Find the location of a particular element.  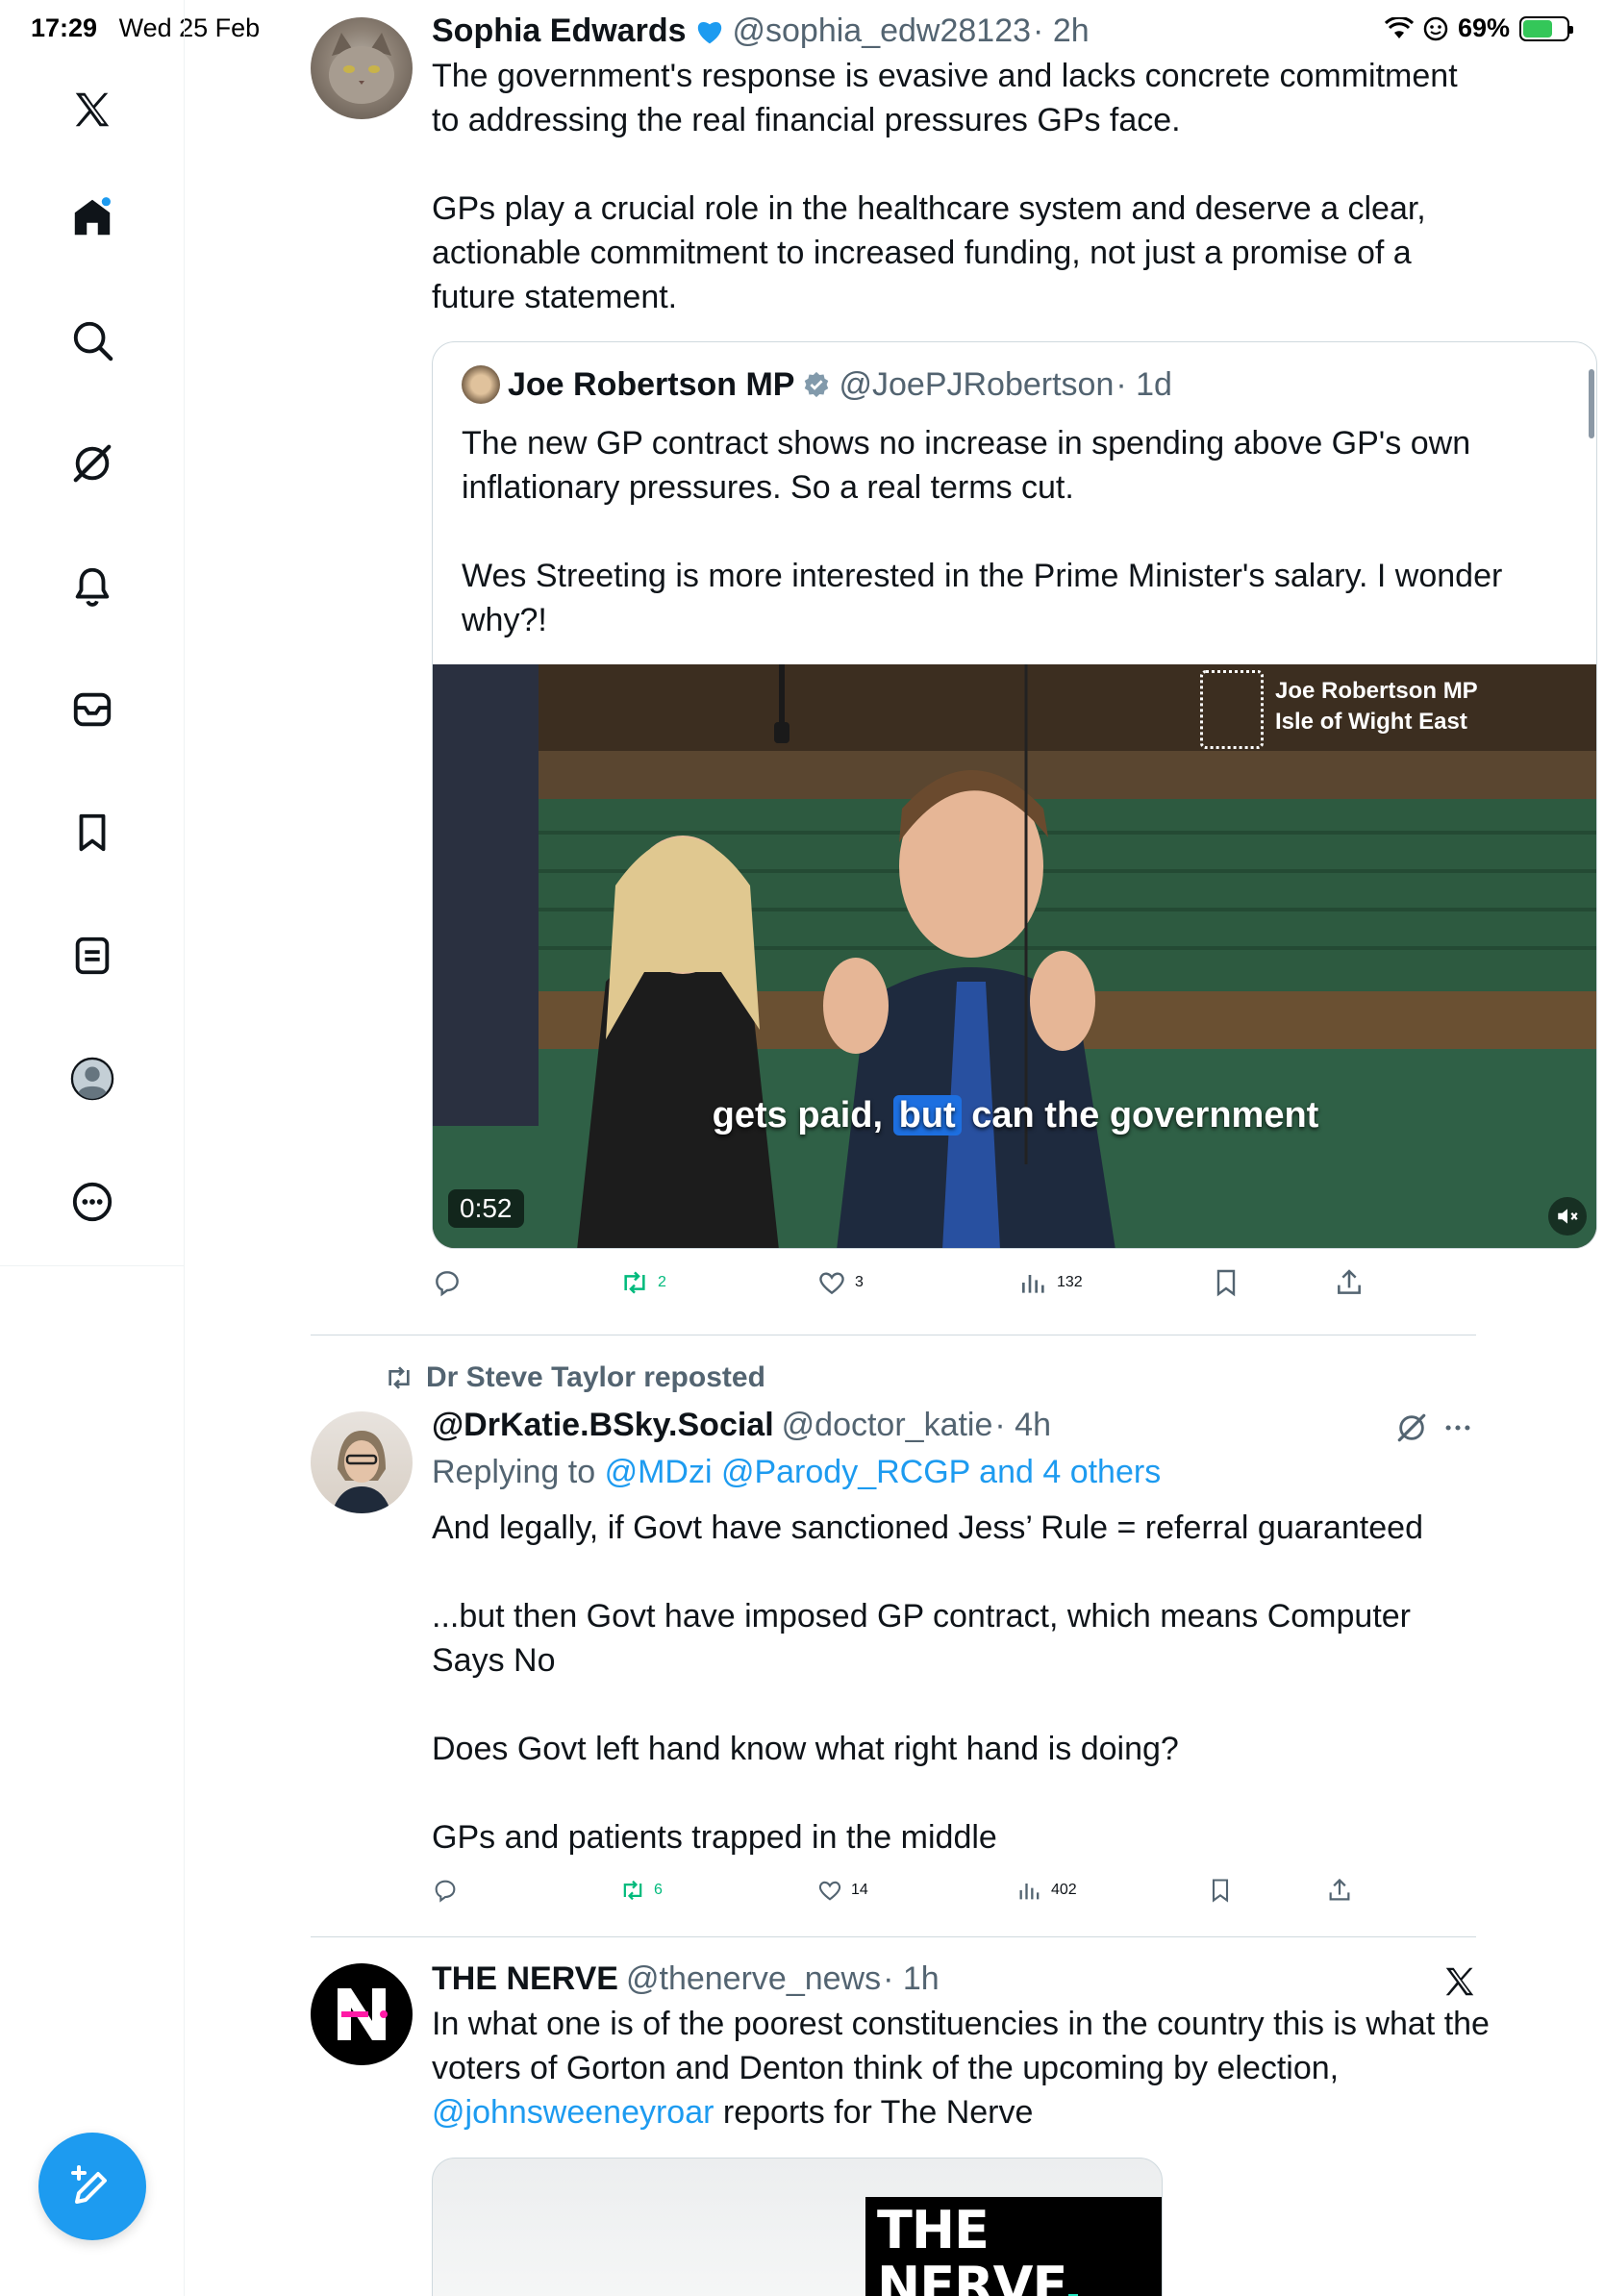

compose-button is located at coordinates (92, 2186).